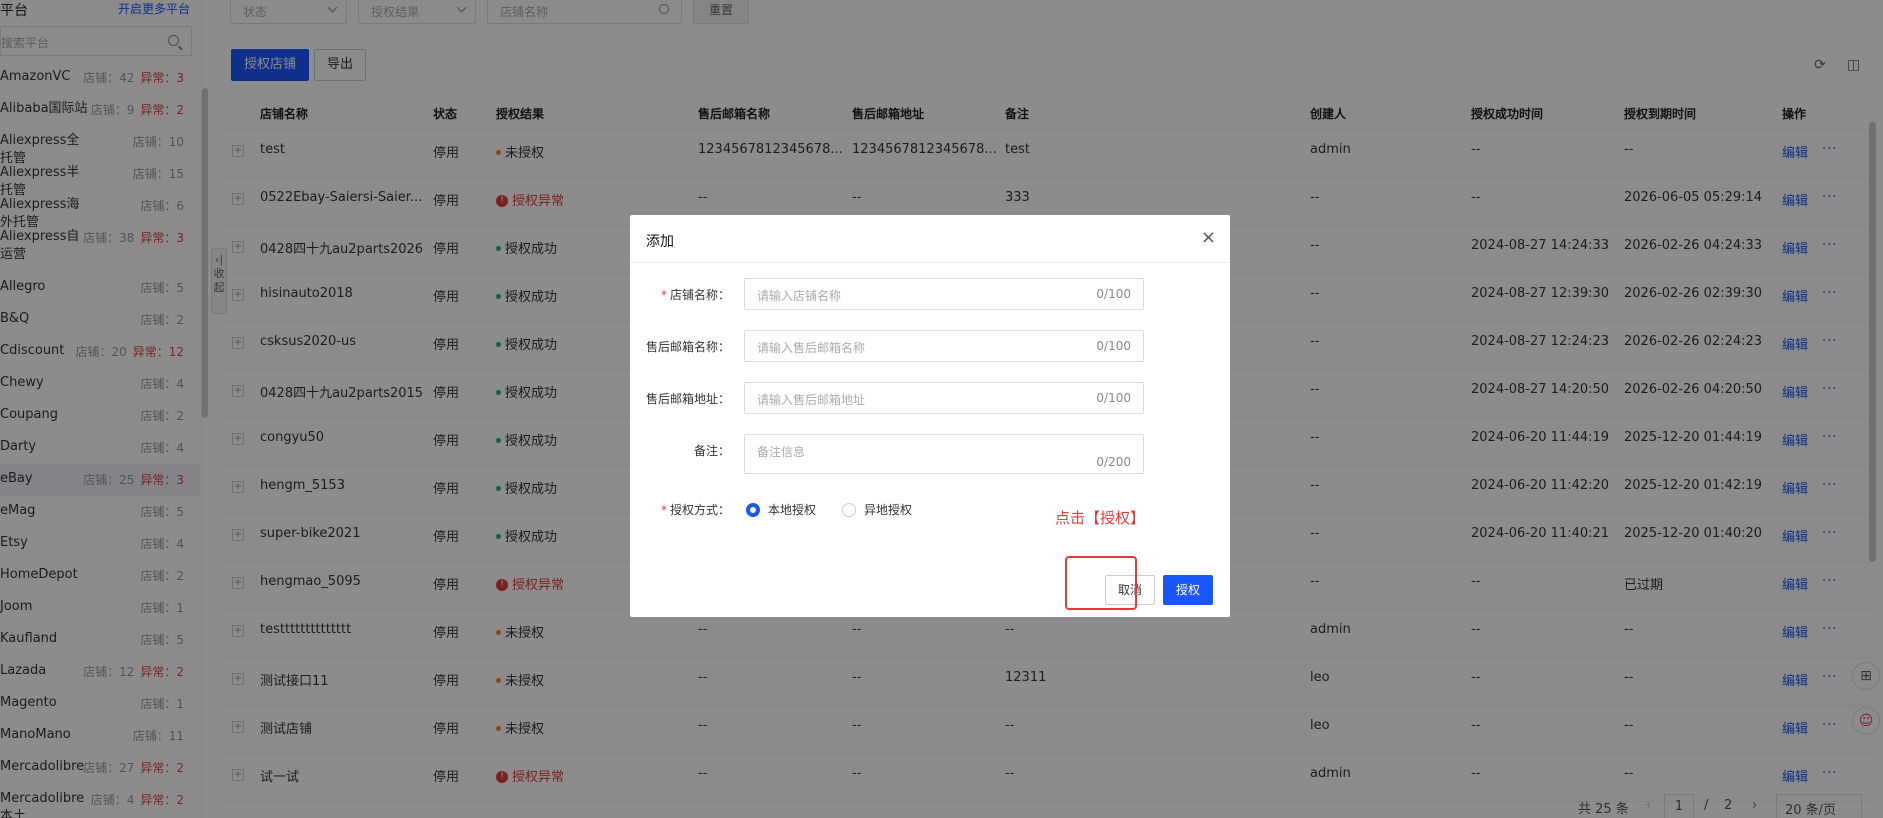 This screenshot has height=818, width=1883. Describe the element at coordinates (695, 510) in the screenshot. I see `auth-method-label: * 授权方式：` at that location.